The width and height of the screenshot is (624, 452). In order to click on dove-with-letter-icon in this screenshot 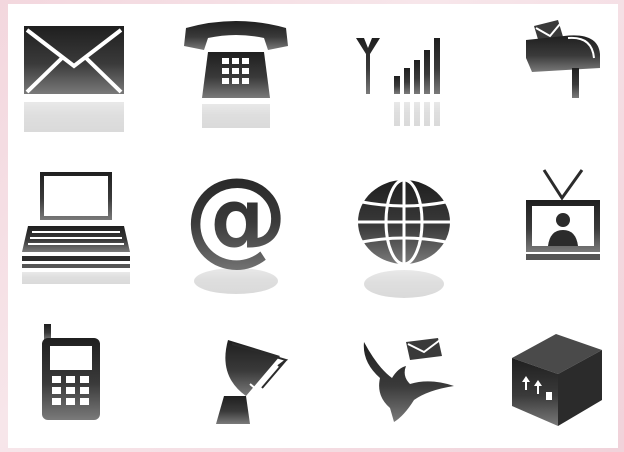, I will do `click(406, 381)`.